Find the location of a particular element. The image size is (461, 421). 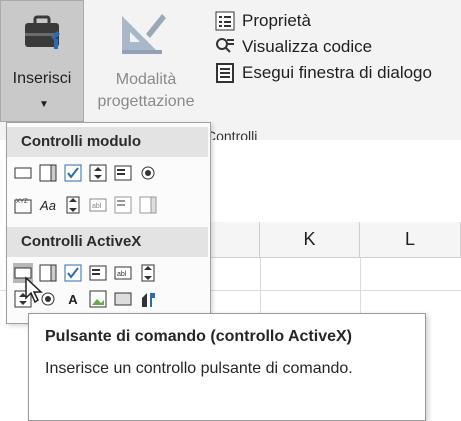

view-code-icon is located at coordinates (225, 47).